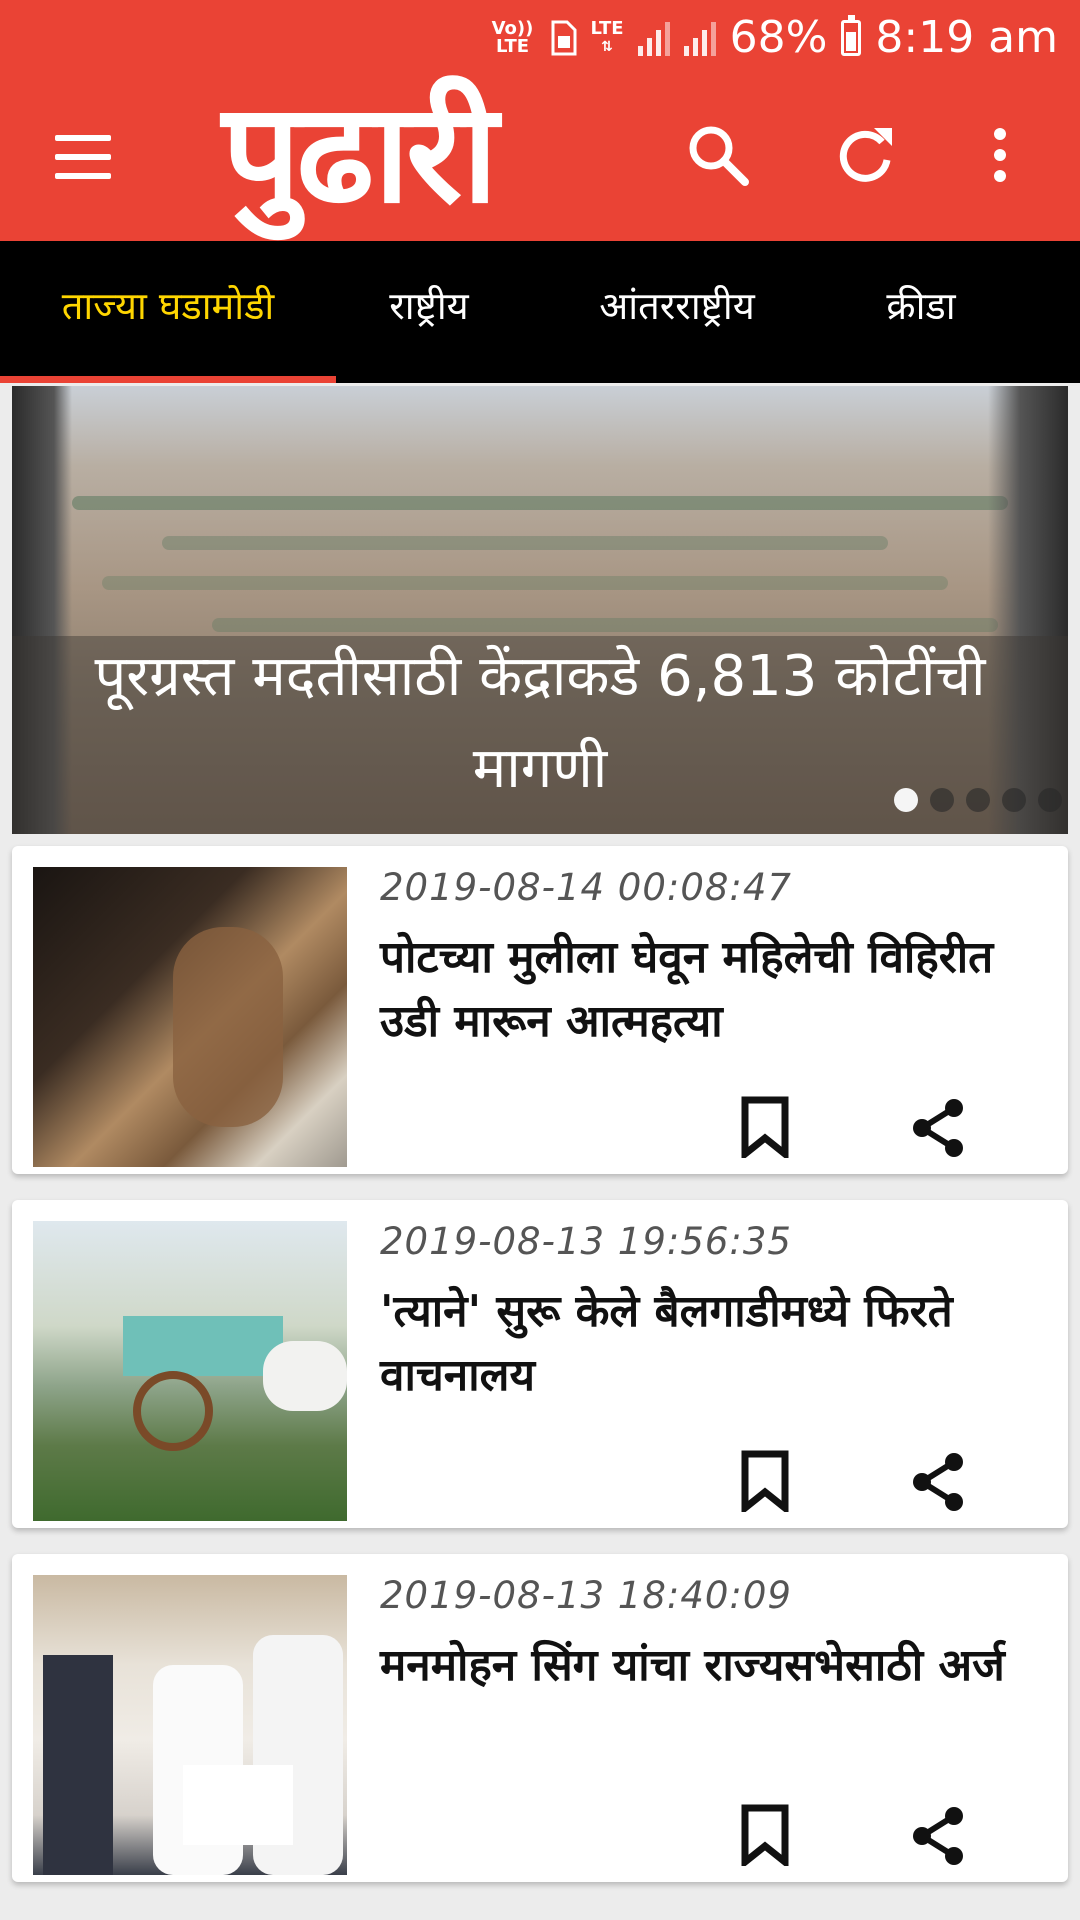  Describe the element at coordinates (512, 37) in the screenshot. I see `volte-indicator: Vo)) LTE` at that location.